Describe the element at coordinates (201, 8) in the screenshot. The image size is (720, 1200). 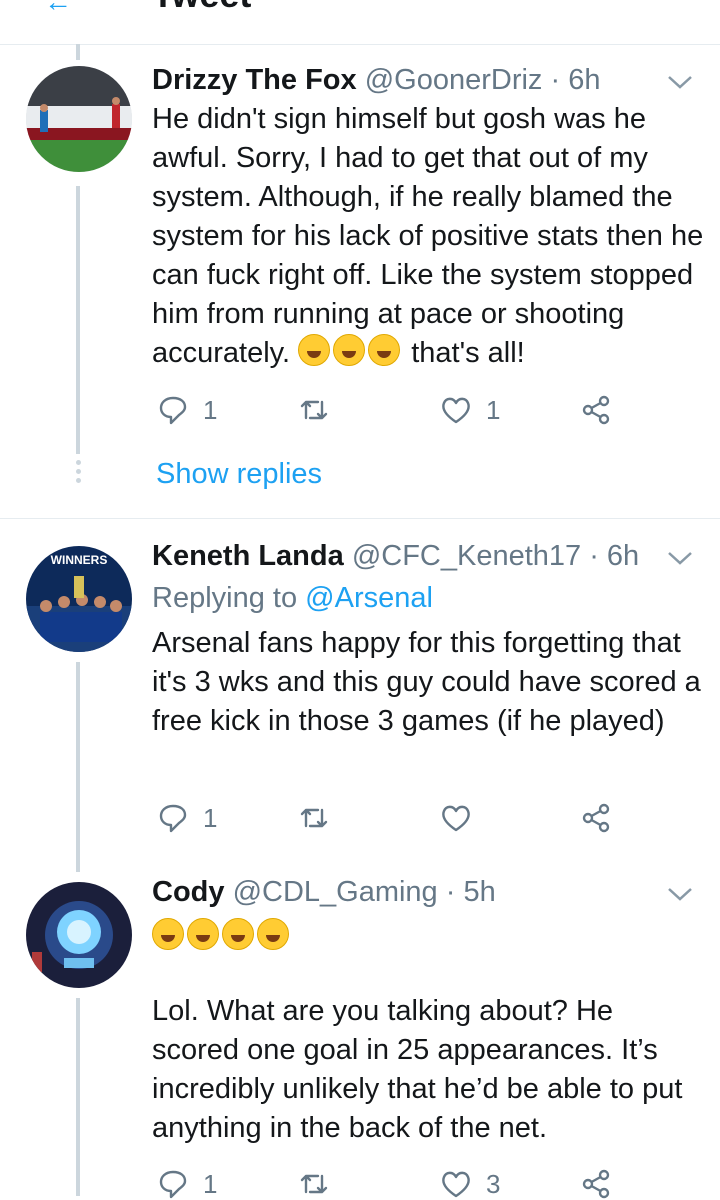
I see `page-title: Tweet` at that location.